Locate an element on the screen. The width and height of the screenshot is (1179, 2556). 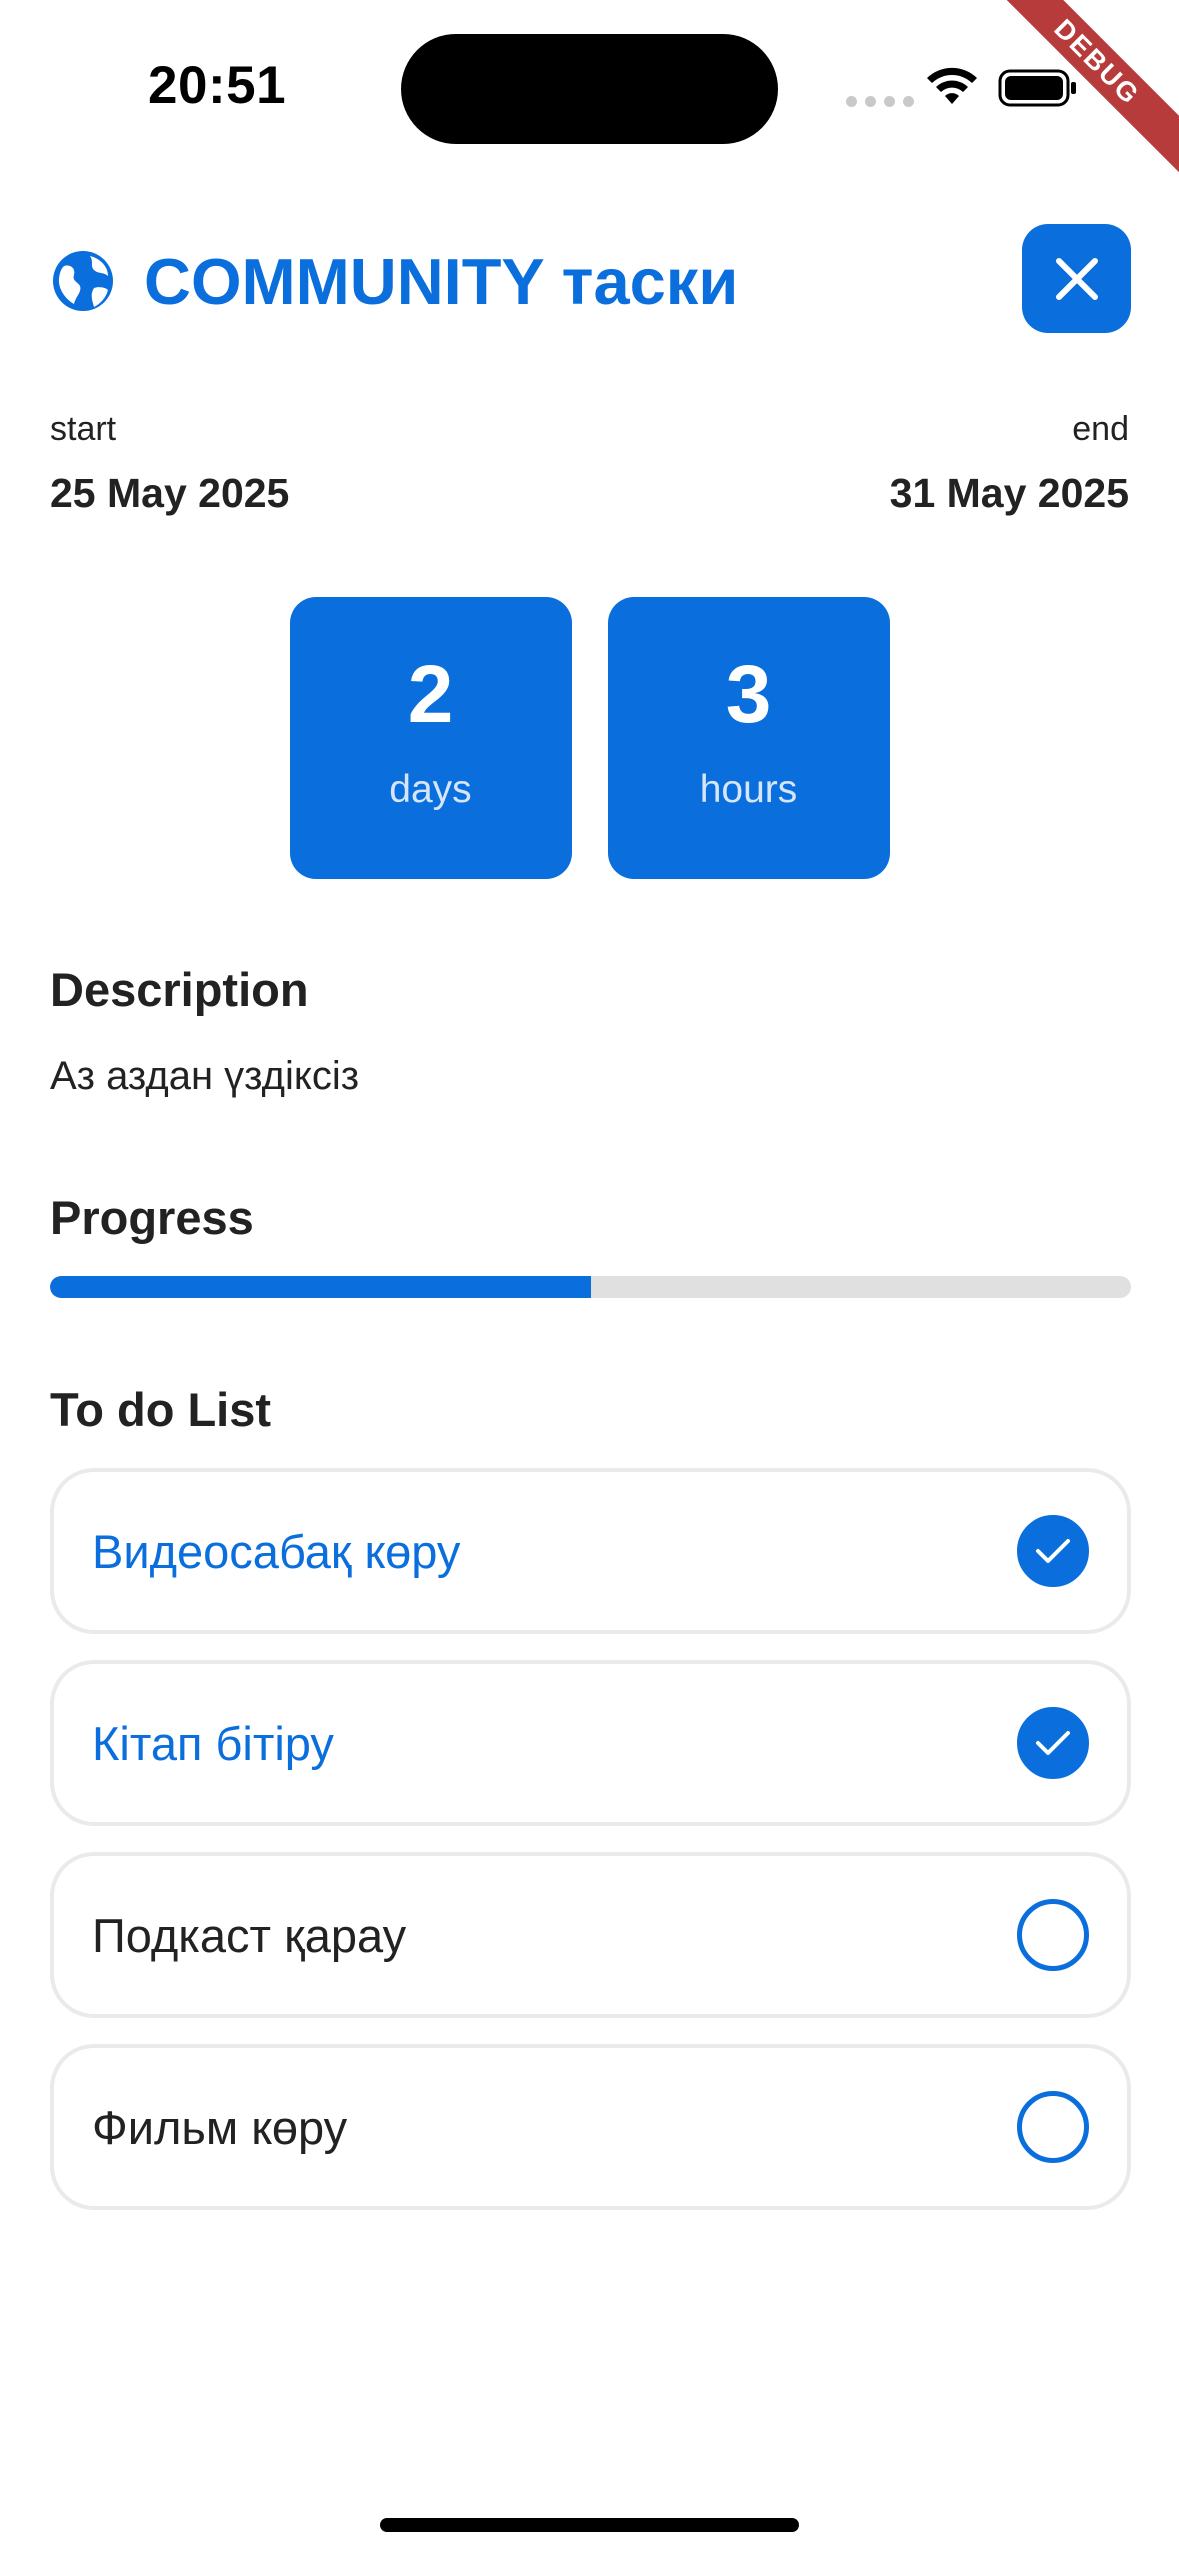
globe-icon is located at coordinates (83, 281).